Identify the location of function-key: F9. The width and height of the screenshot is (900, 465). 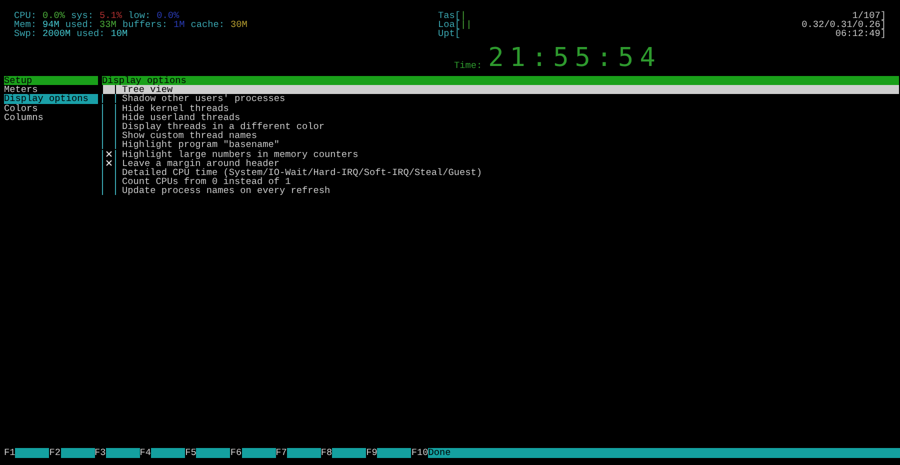
(372, 453).